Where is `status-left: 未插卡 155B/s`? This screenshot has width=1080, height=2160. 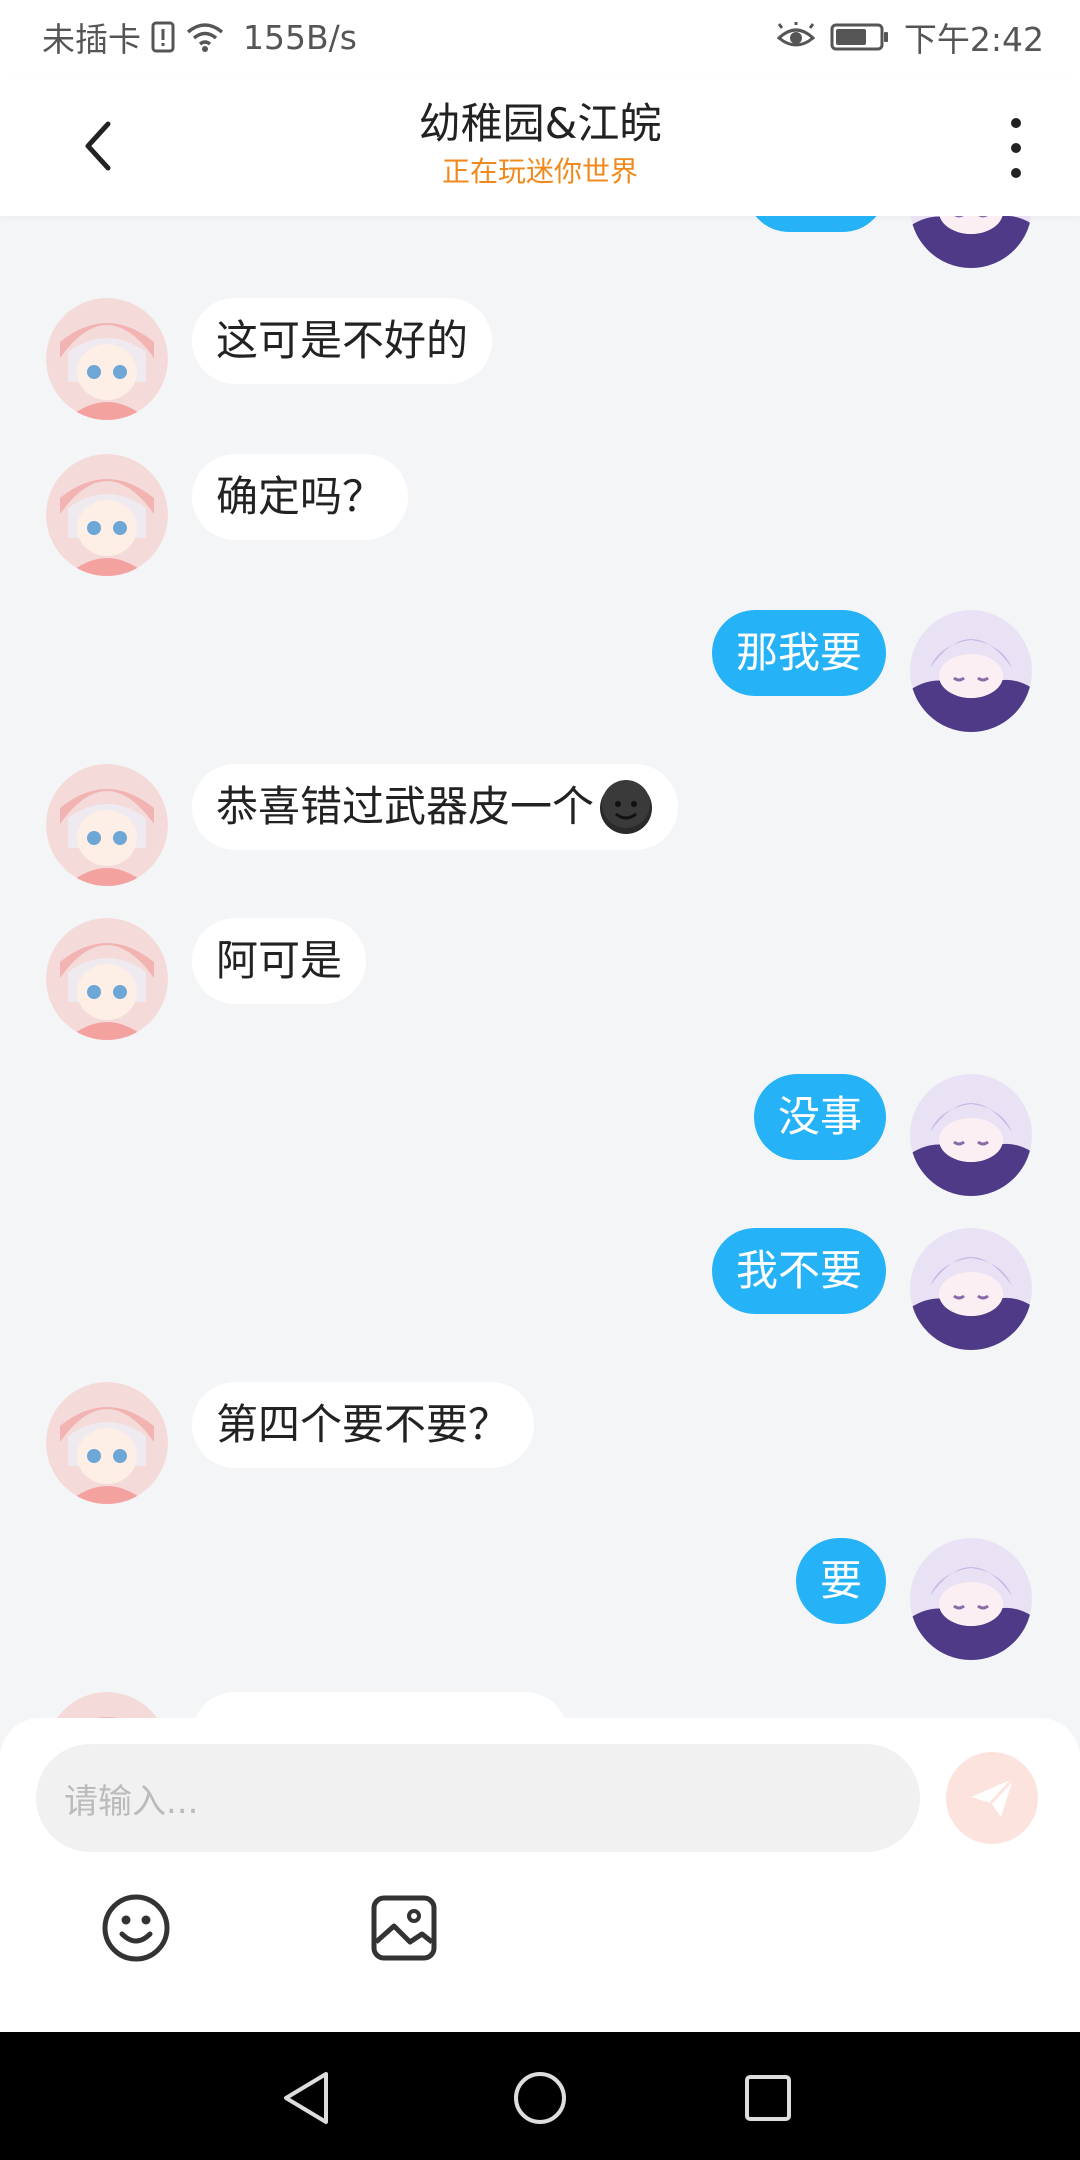
status-left: 未插卡 155B/s is located at coordinates (199, 37).